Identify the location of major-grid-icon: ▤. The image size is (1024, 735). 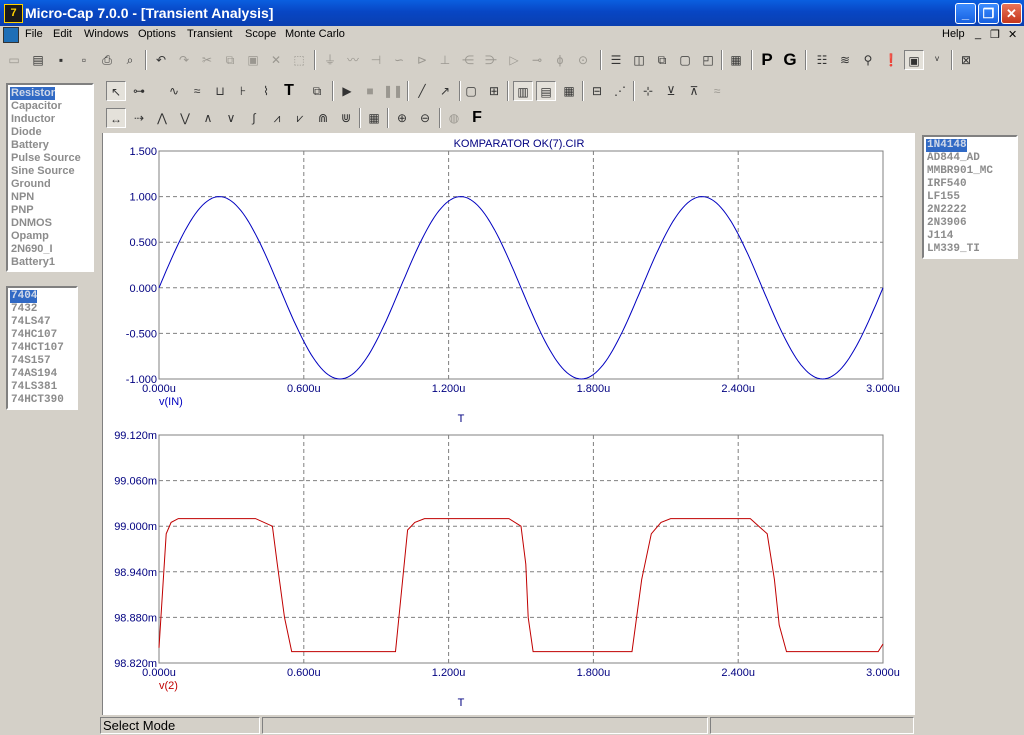
(546, 91).